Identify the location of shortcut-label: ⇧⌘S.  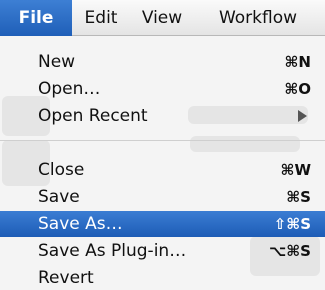
(292, 224).